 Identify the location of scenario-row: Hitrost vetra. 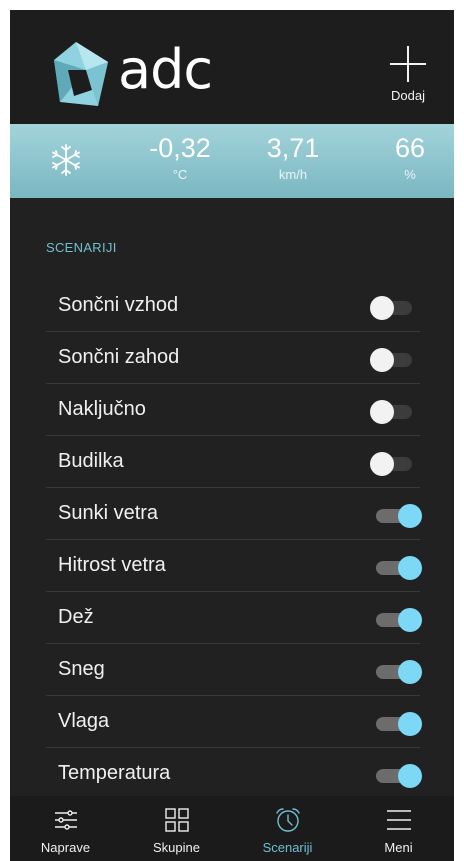
(234, 566).